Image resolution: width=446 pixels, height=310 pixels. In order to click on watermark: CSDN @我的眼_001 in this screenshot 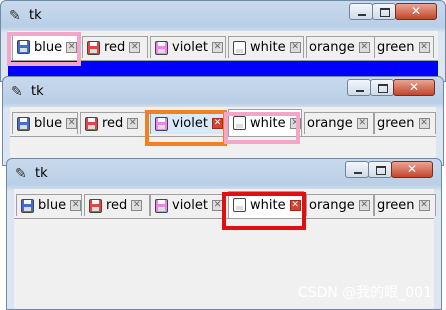, I will do `click(364, 293)`.